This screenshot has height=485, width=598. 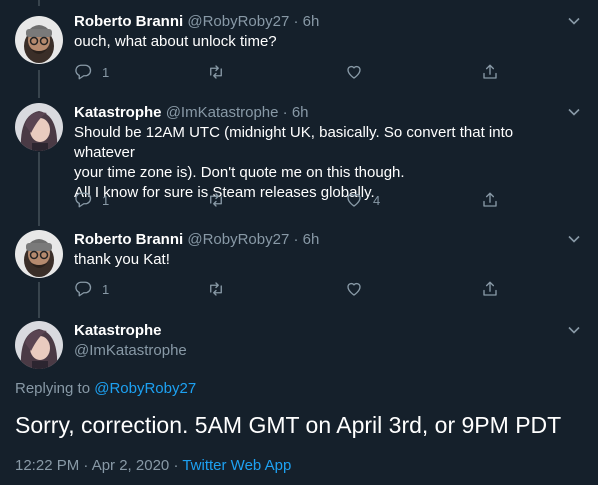 I want to click on tweet-text-line: ouch, what about unlock time?, so click(x=175, y=41).